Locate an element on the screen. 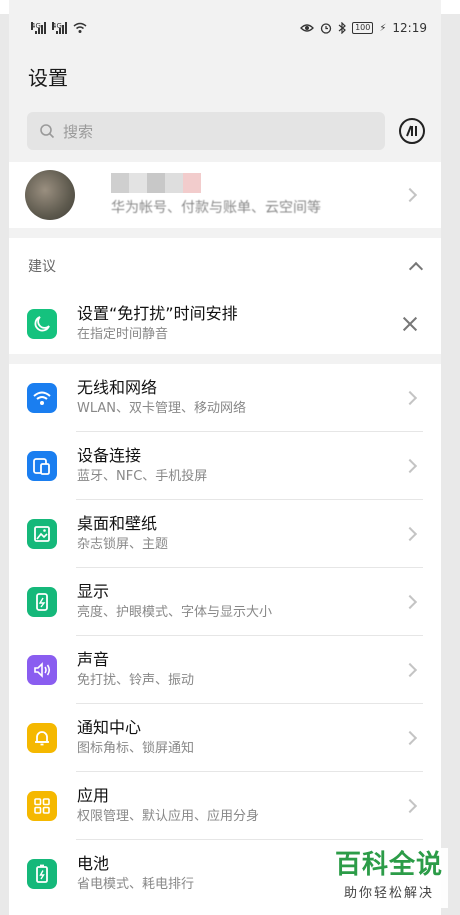  settings-item-subtitle: 图标角标、锁屏通知 is located at coordinates (136, 748).